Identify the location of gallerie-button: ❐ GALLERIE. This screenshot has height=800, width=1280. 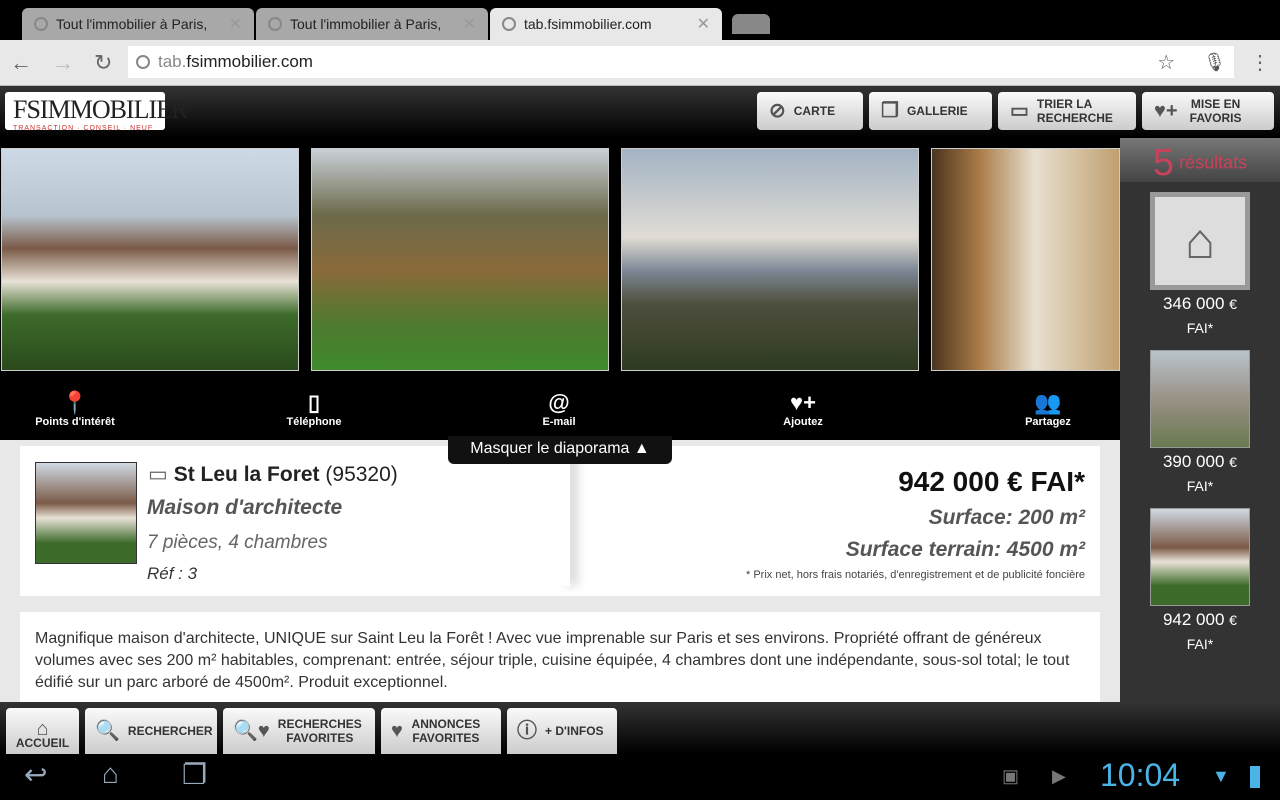
(930, 111).